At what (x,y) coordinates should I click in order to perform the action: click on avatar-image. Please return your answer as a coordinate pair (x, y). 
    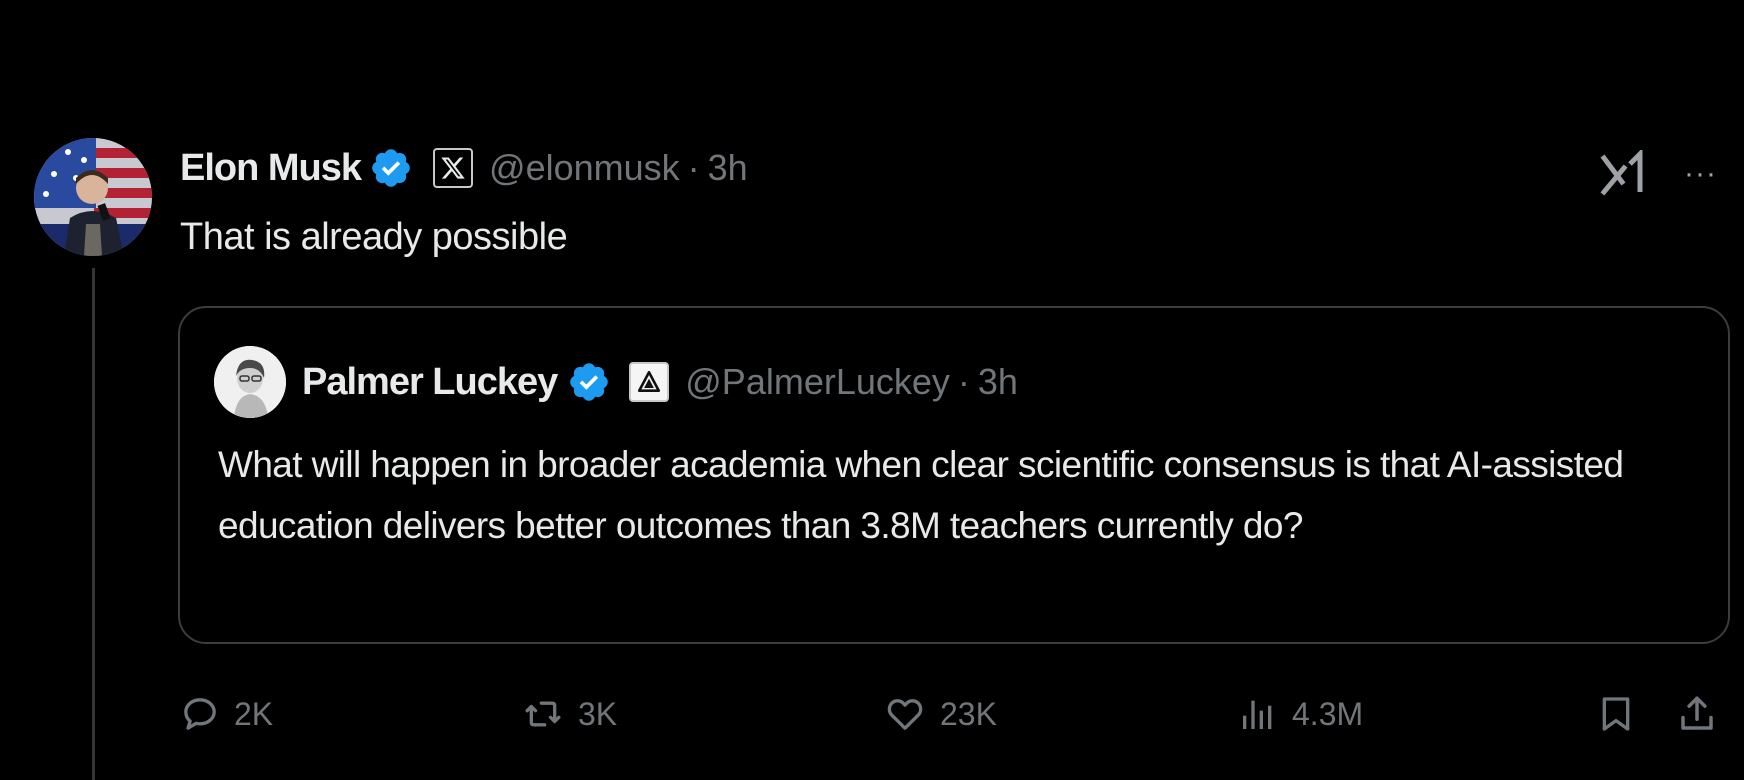
    Looking at the image, I should click on (93, 197).